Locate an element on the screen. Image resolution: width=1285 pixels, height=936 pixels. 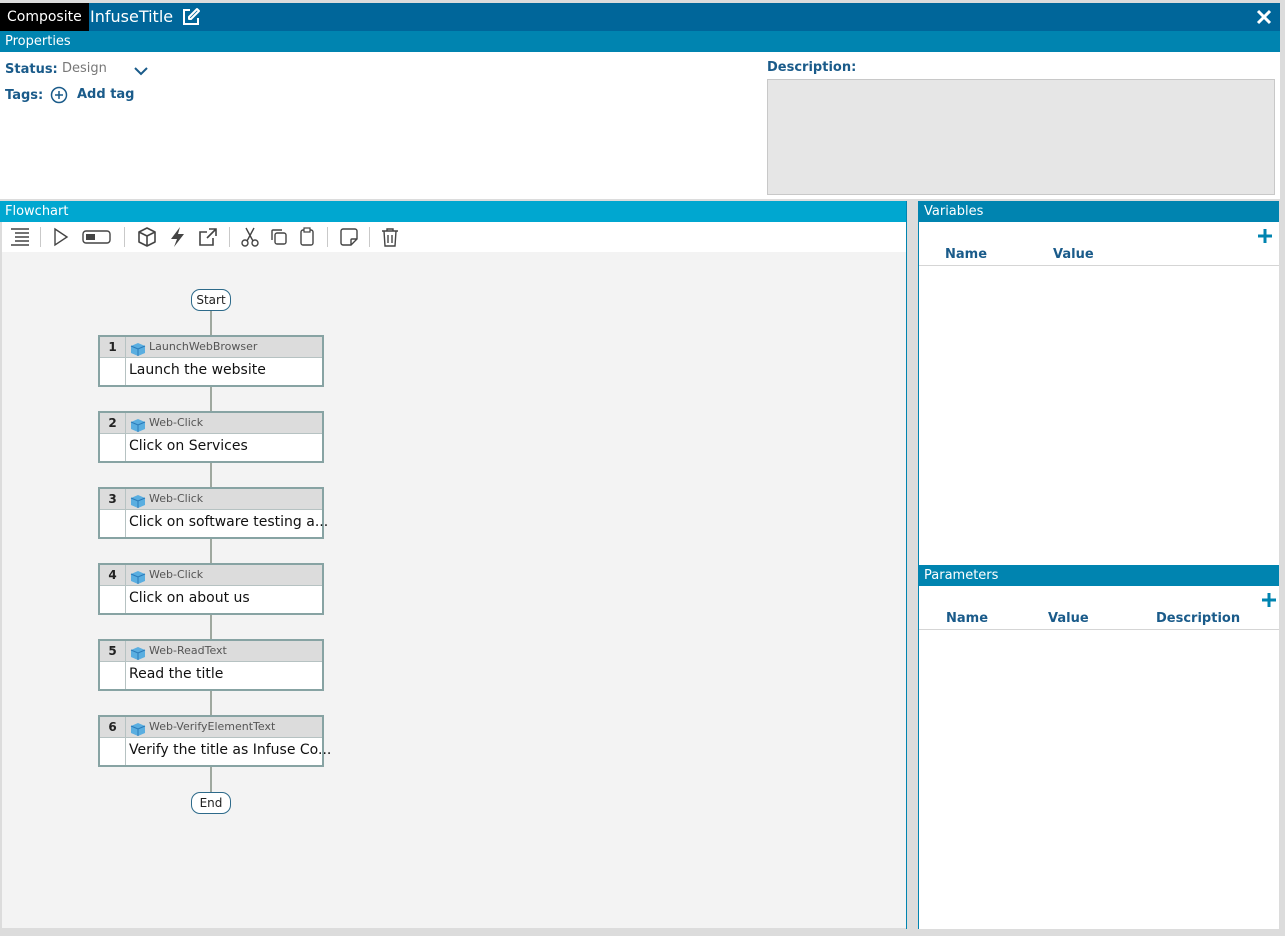
note-icon is located at coordinates (349, 237).